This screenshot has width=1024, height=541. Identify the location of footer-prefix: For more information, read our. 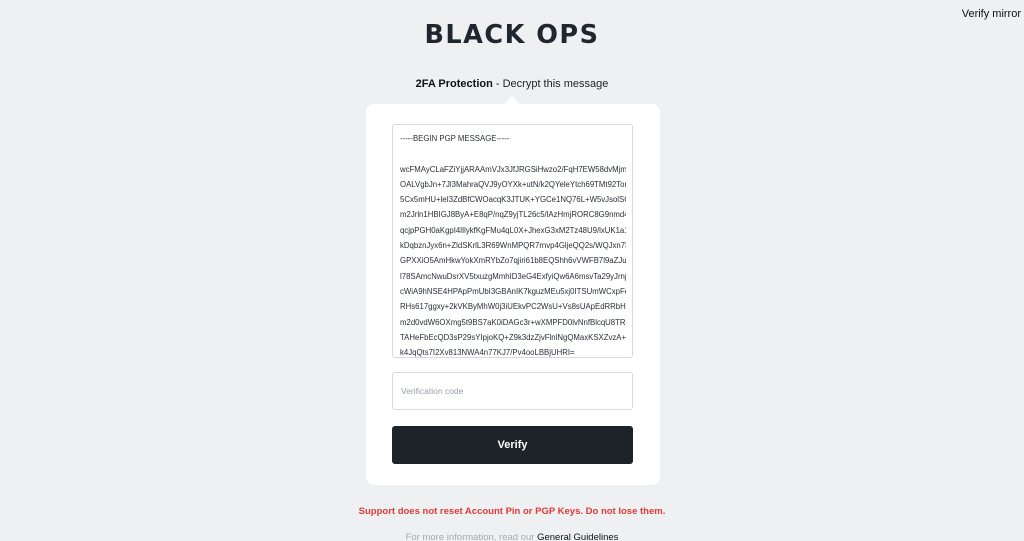
(471, 536).